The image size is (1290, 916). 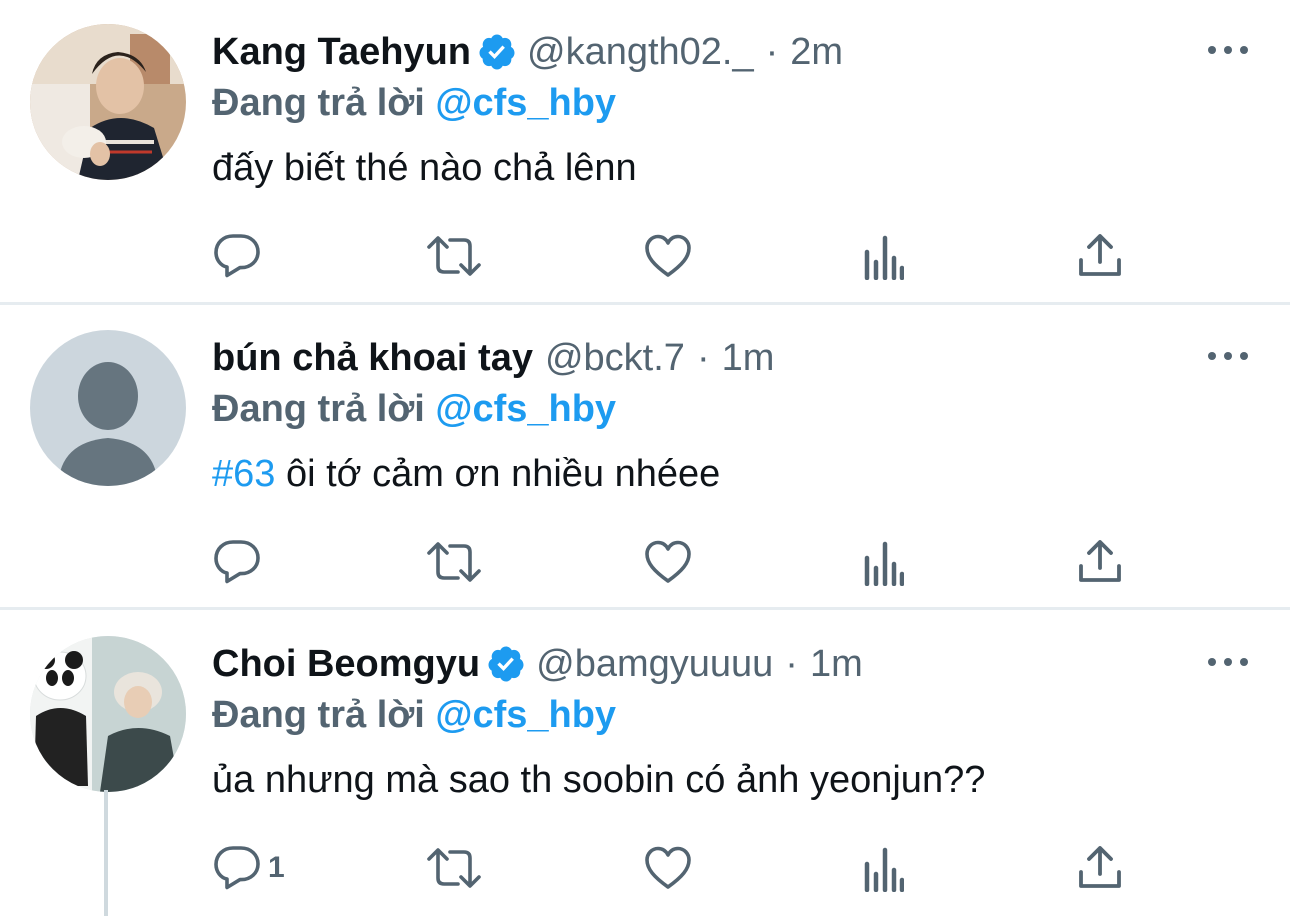 I want to click on reply-count: 1, so click(x=276, y=867).